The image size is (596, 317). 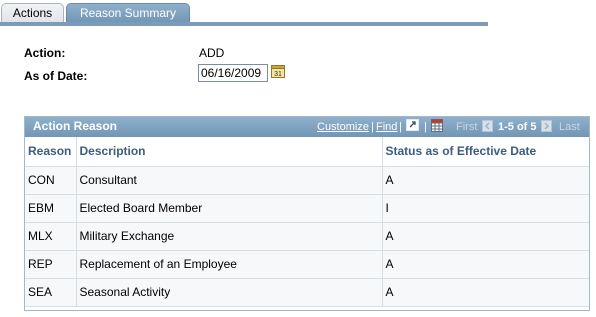 I want to click on as-of-date-field, so click(x=233, y=73).